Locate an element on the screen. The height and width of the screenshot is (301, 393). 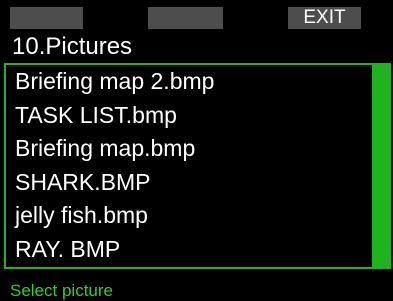
scrollbar is located at coordinates (380, 166).